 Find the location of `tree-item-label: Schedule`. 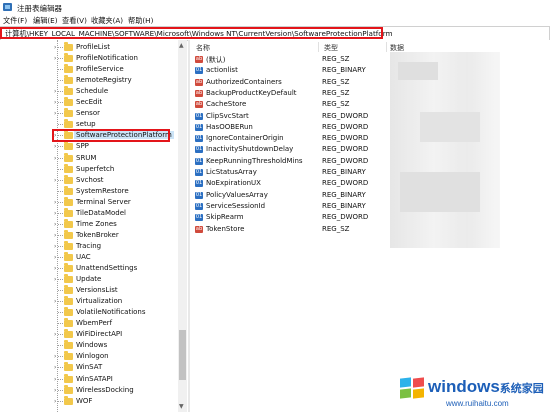

tree-item-label: Schedule is located at coordinates (92, 91).